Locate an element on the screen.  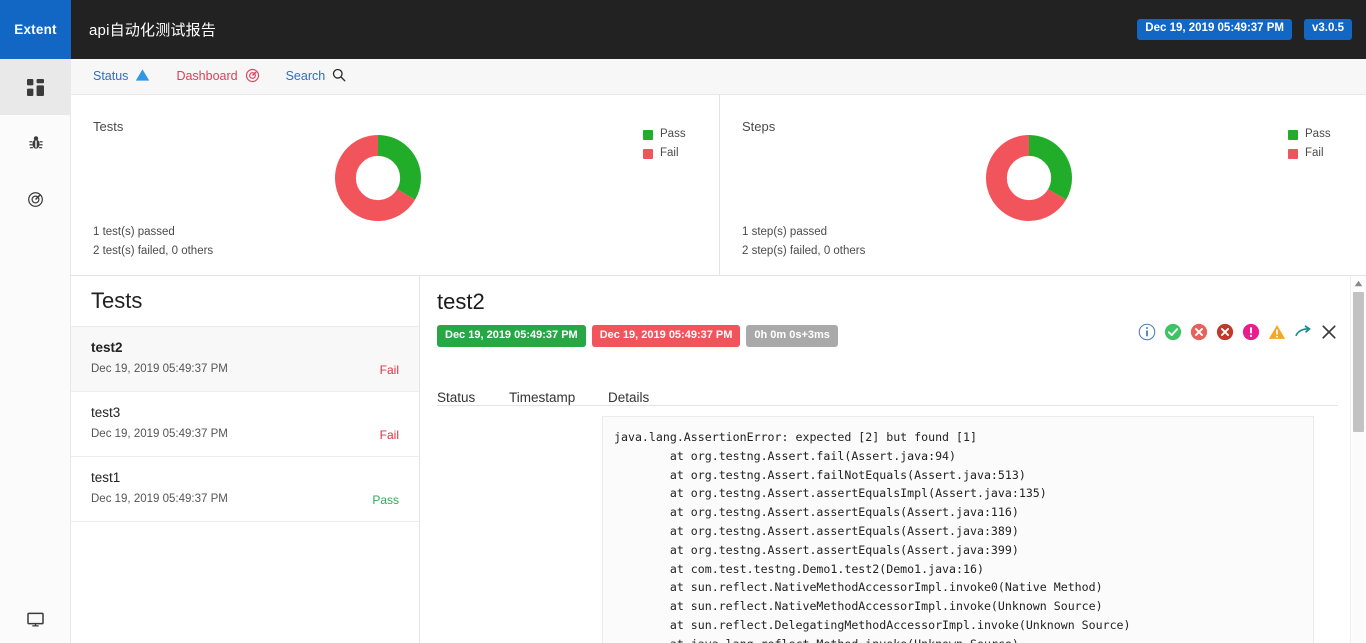
tests-donut-chart is located at coordinates (378, 180).